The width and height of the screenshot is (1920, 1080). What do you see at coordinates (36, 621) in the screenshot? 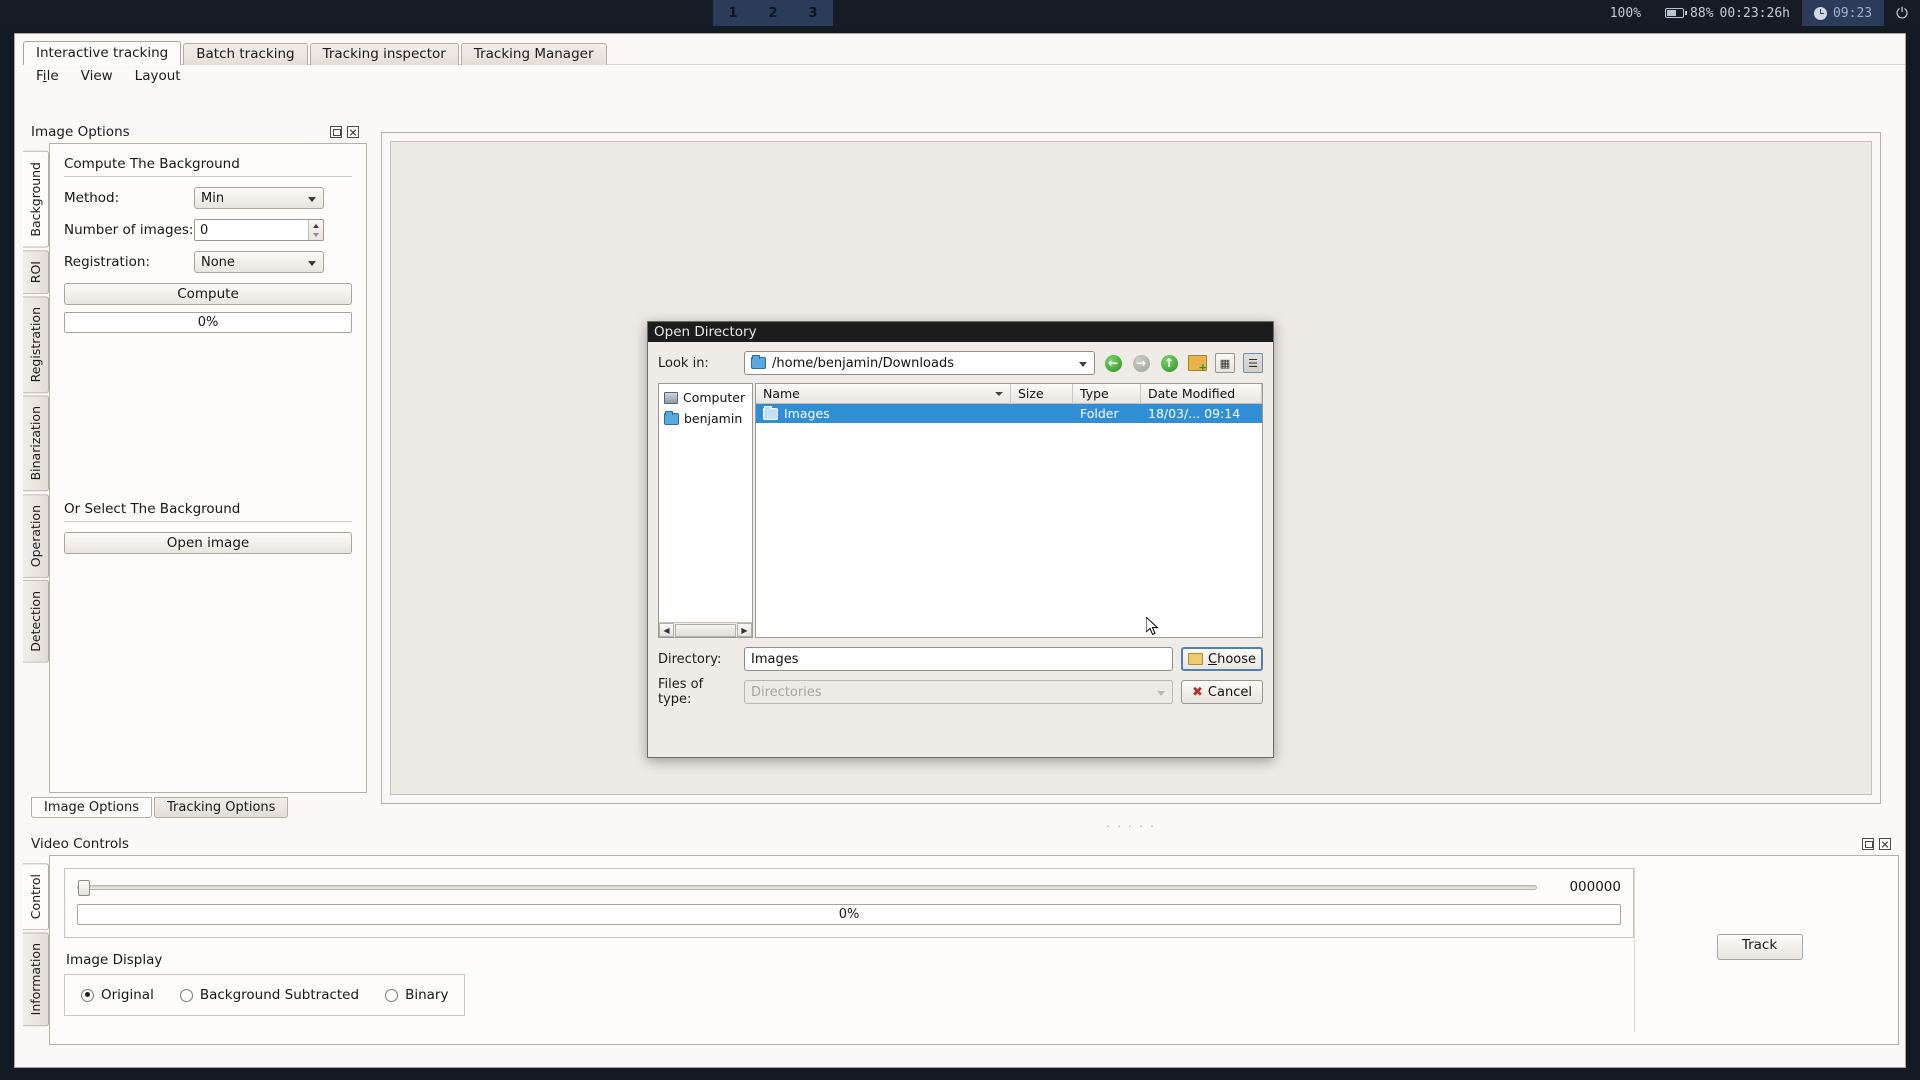
I see `vtab-detection: Detection` at bounding box center [36, 621].